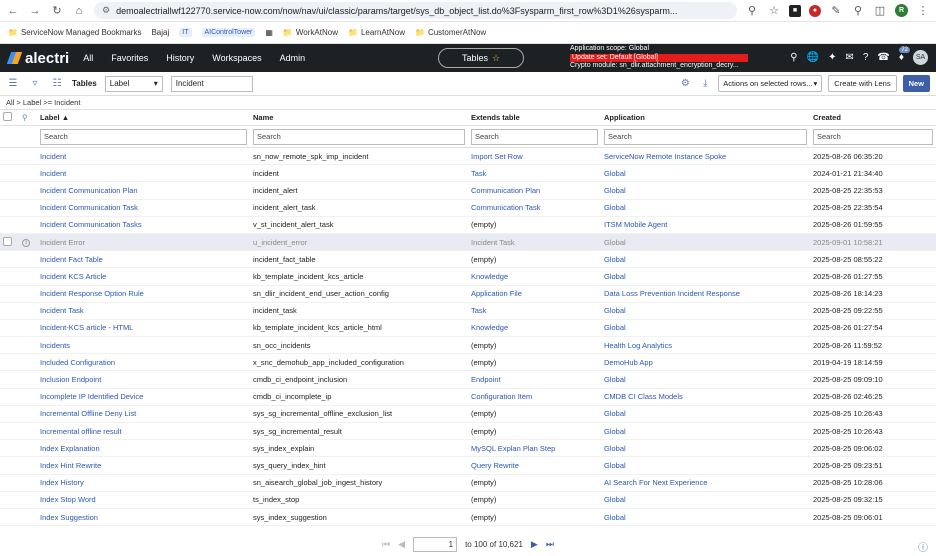 The height and width of the screenshot is (556, 936). What do you see at coordinates (7, 241) in the screenshot?
I see `row-checkbox` at bounding box center [7, 241].